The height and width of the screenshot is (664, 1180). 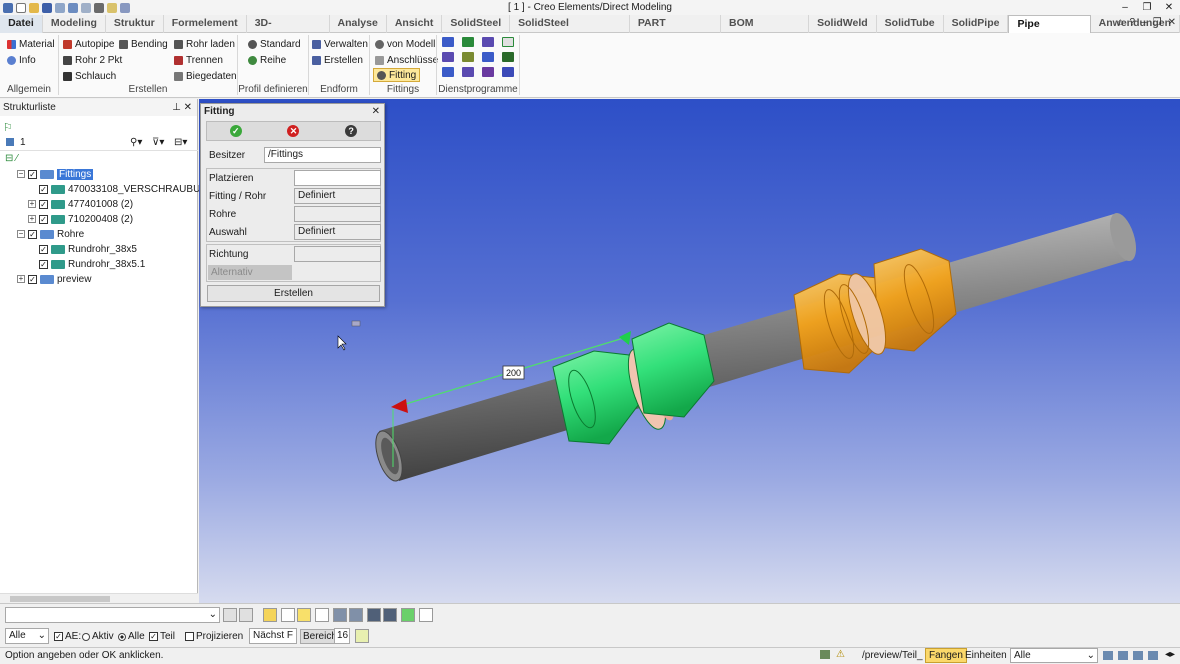 What do you see at coordinates (60, 7) in the screenshot?
I see `print-icon` at bounding box center [60, 7].